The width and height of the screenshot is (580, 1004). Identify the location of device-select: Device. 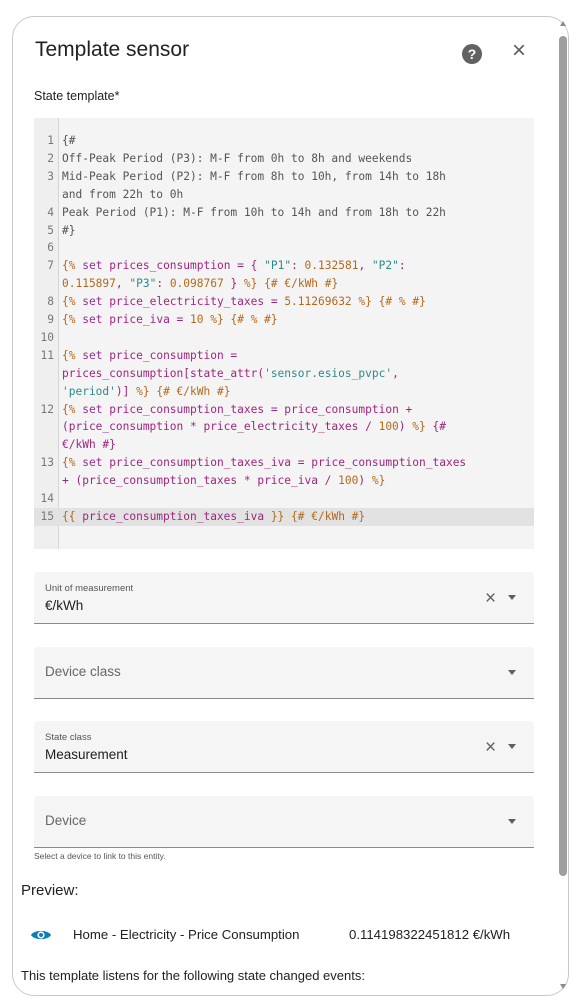
(284, 822).